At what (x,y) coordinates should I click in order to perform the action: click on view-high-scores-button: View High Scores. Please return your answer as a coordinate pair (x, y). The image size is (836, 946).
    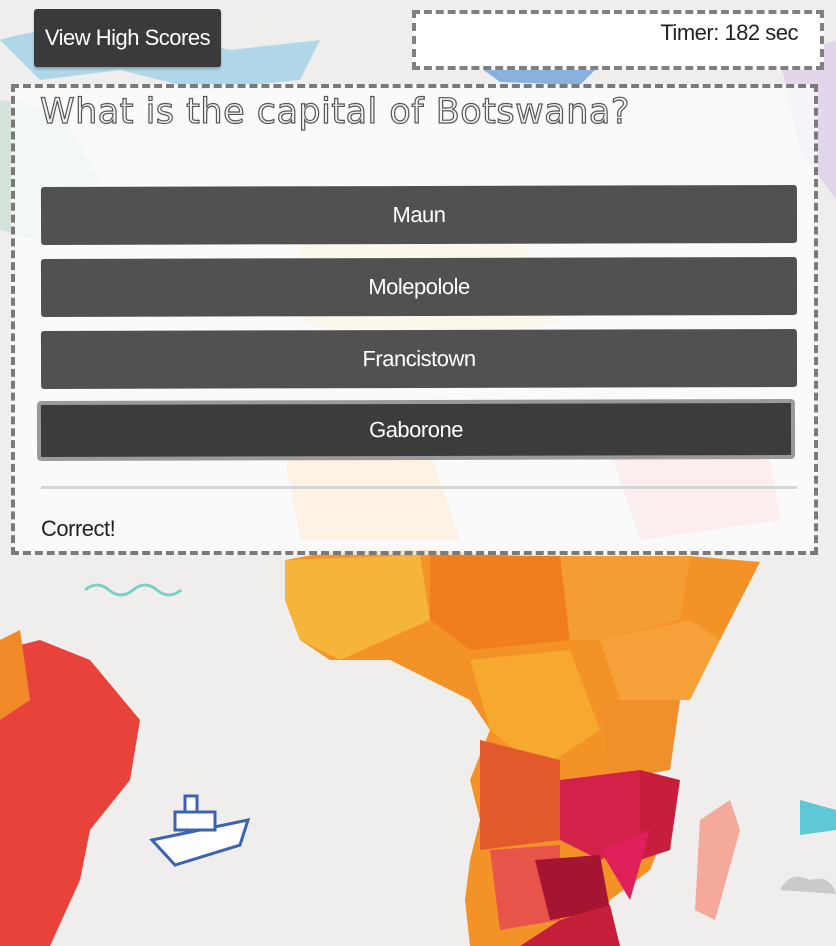
    Looking at the image, I should click on (127, 38).